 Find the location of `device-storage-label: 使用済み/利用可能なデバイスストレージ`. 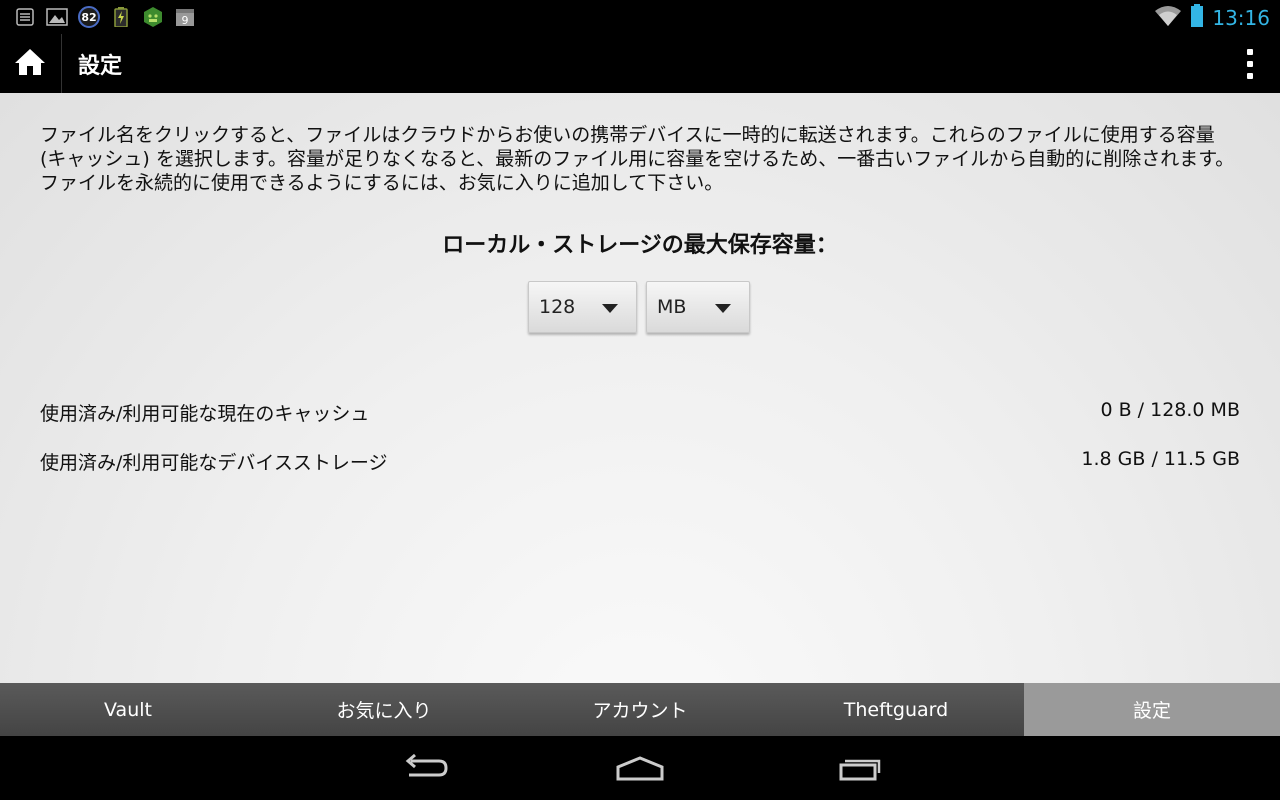

device-storage-label: 使用済み/利用可能なデバイスストレージ is located at coordinates (214, 463).